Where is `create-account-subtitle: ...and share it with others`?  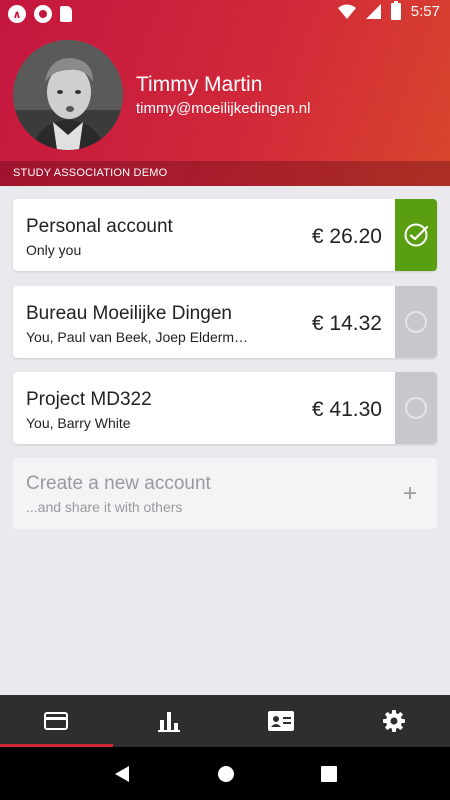
create-account-subtitle: ...and share it with others is located at coordinates (104, 507).